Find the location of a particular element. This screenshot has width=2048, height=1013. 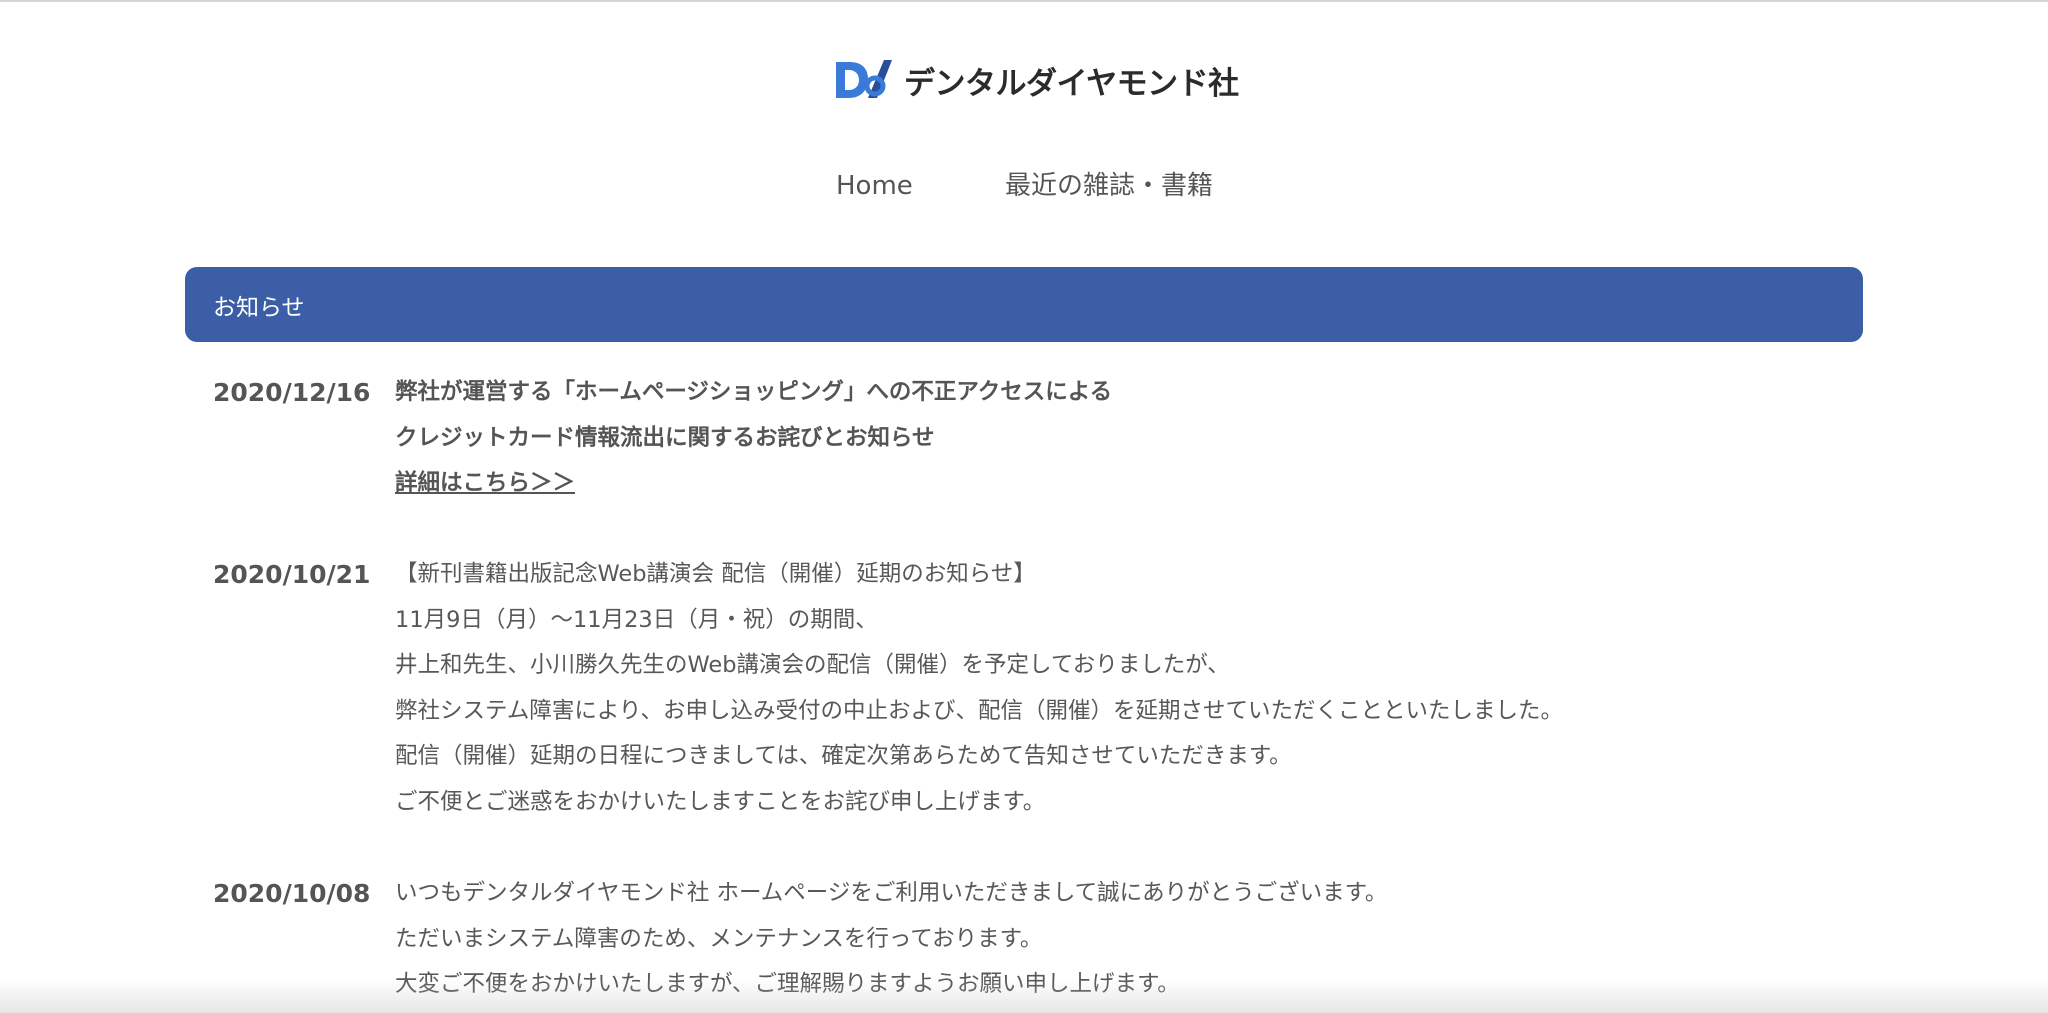

top-divider is located at coordinates (1024, 1).